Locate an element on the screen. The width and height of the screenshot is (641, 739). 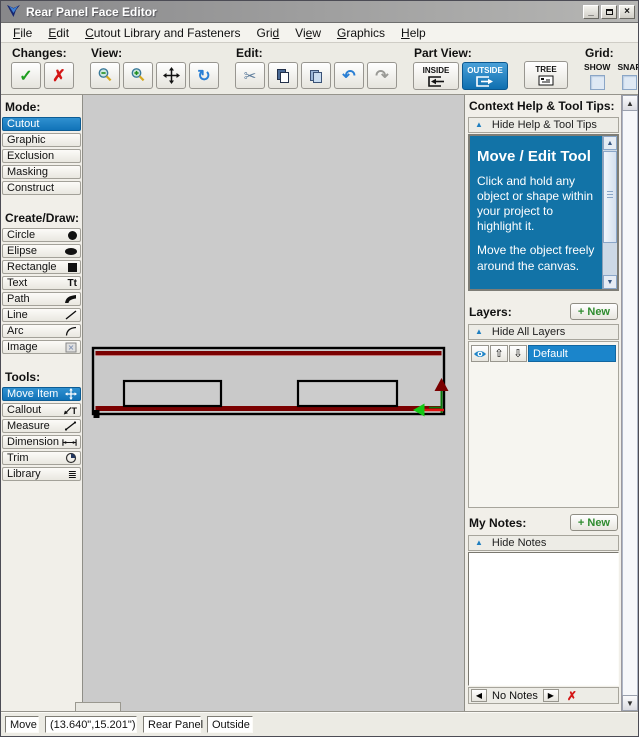
scroll-down-icon: ▼ is located at coordinates (610, 282).